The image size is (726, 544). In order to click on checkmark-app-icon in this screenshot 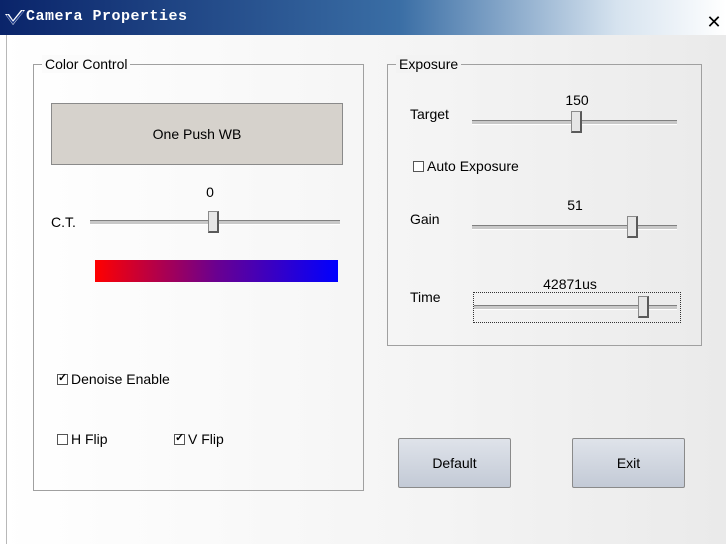, I will do `click(15, 17)`.